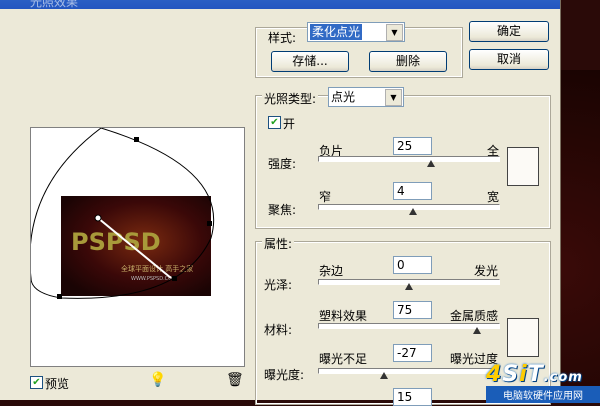 The width and height of the screenshot is (600, 406). What do you see at coordinates (136, 139) in the screenshot?
I see `ellipse-handle-top` at bounding box center [136, 139].